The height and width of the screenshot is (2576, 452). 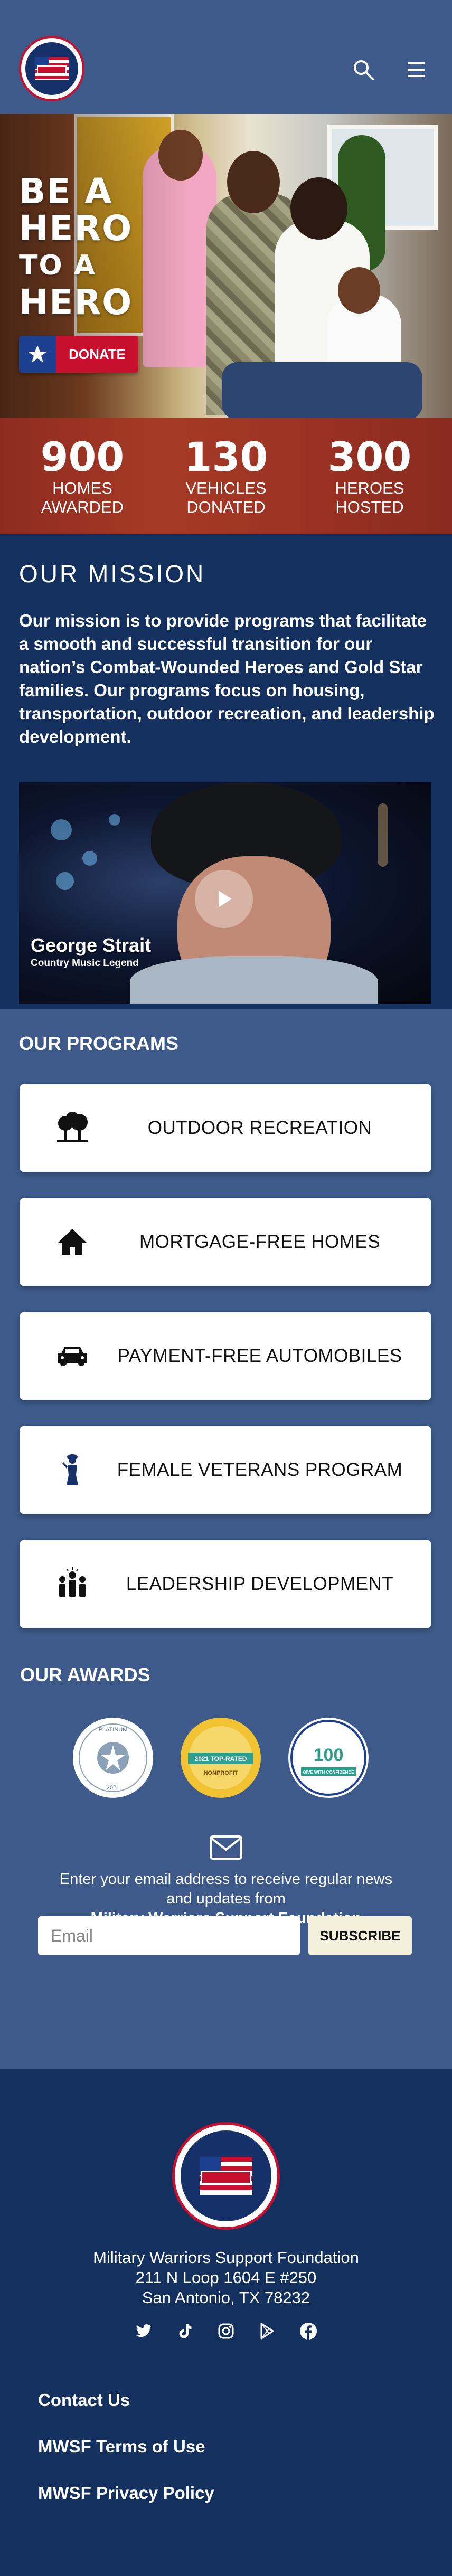 What do you see at coordinates (253, 182) in the screenshot?
I see `hero-photo-soldier-head` at bounding box center [253, 182].